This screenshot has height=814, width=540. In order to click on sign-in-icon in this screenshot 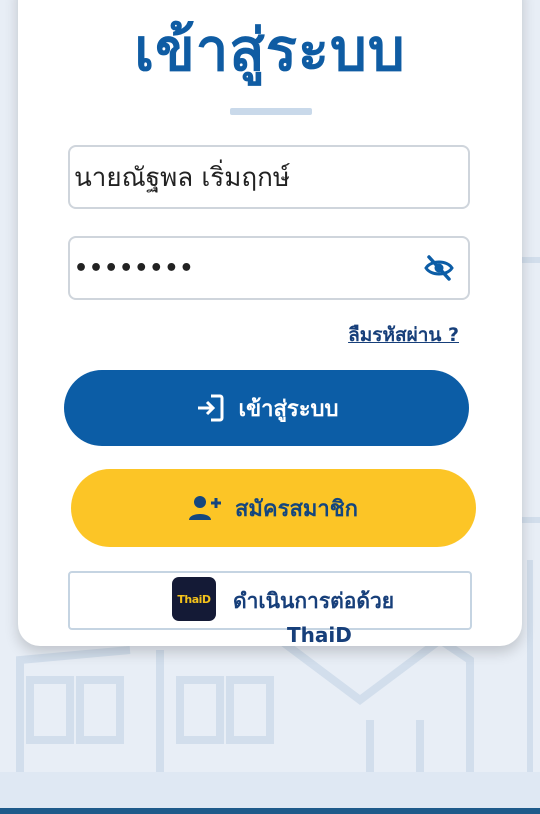, I will do `click(210, 408)`.